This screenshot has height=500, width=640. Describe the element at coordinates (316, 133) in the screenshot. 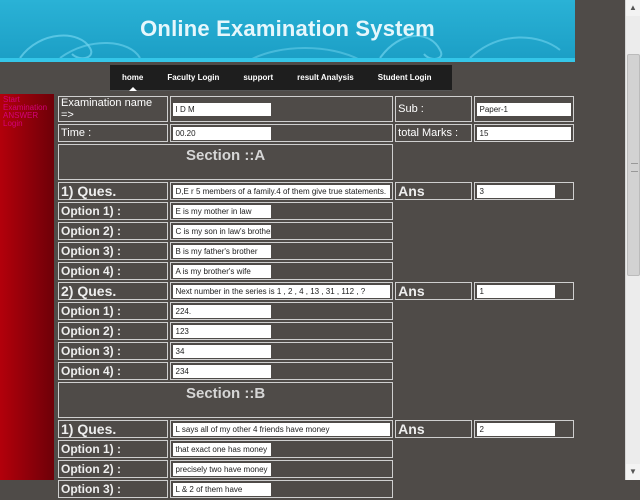

I see `table-row: Time : 00.20 total Marks : 15` at that location.